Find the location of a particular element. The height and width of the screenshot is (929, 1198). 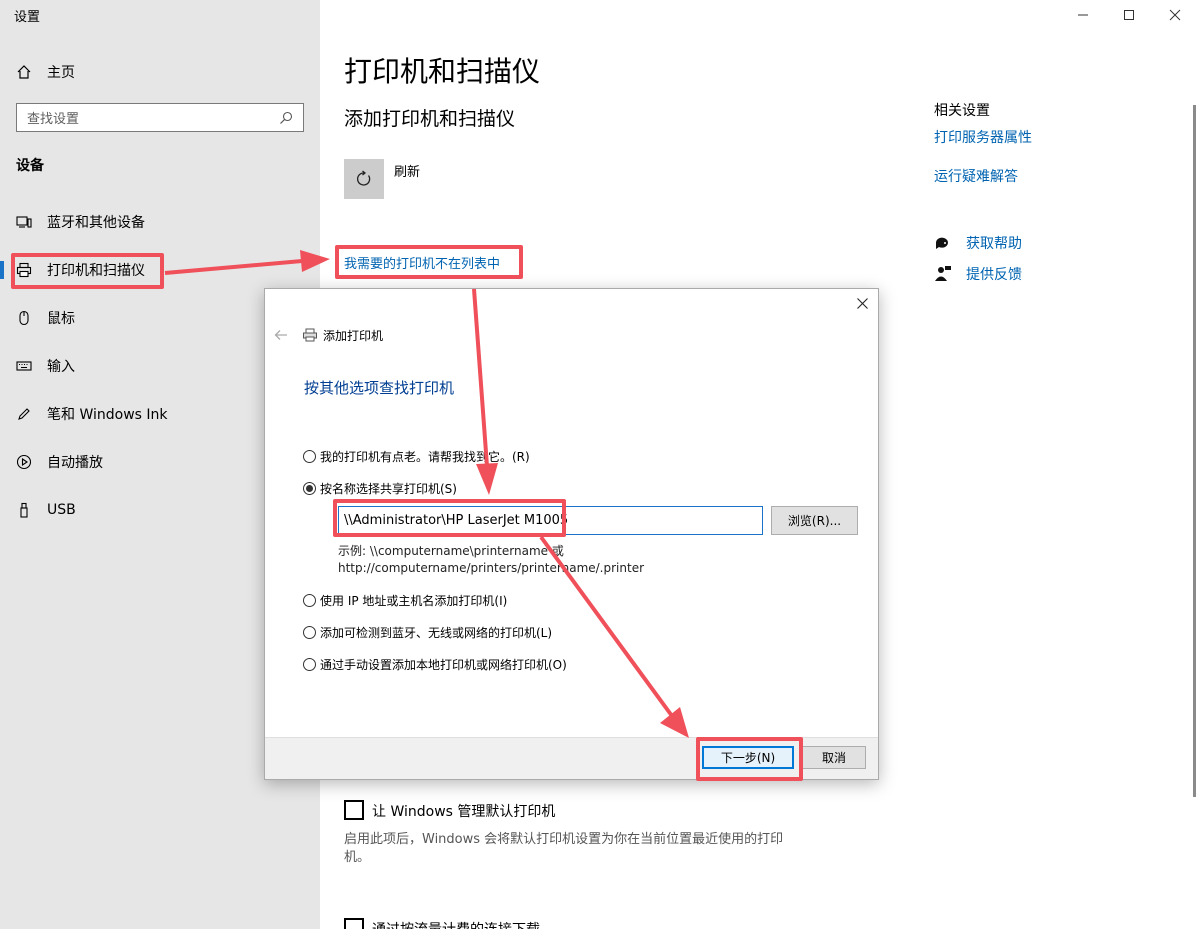

option-label: 通过手动设置添加本地打印机或网络打印机(O) is located at coordinates (443, 665).